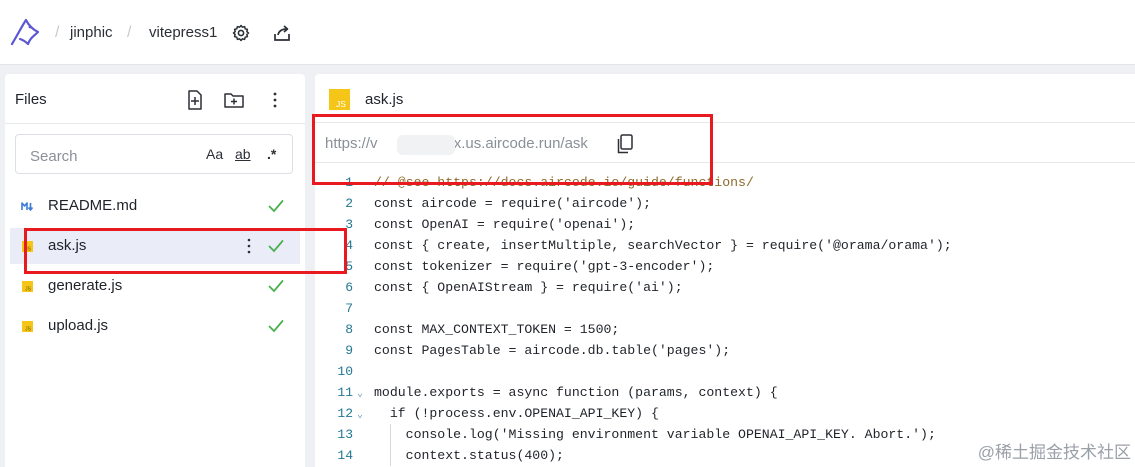 The height and width of the screenshot is (467, 1135). I want to click on line-text: const { OpenAIStream } = require('ai');, so click(528, 287).